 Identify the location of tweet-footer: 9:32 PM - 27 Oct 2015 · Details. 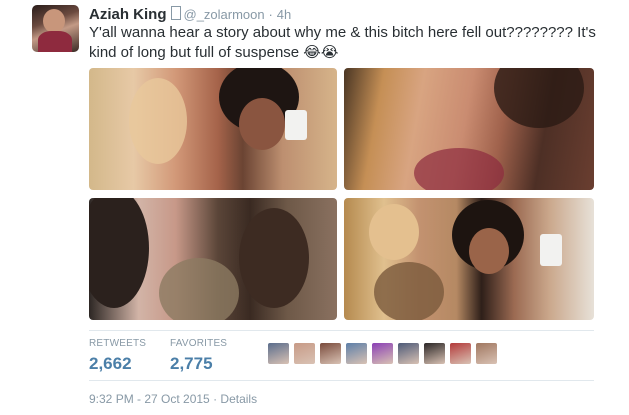
(173, 399).